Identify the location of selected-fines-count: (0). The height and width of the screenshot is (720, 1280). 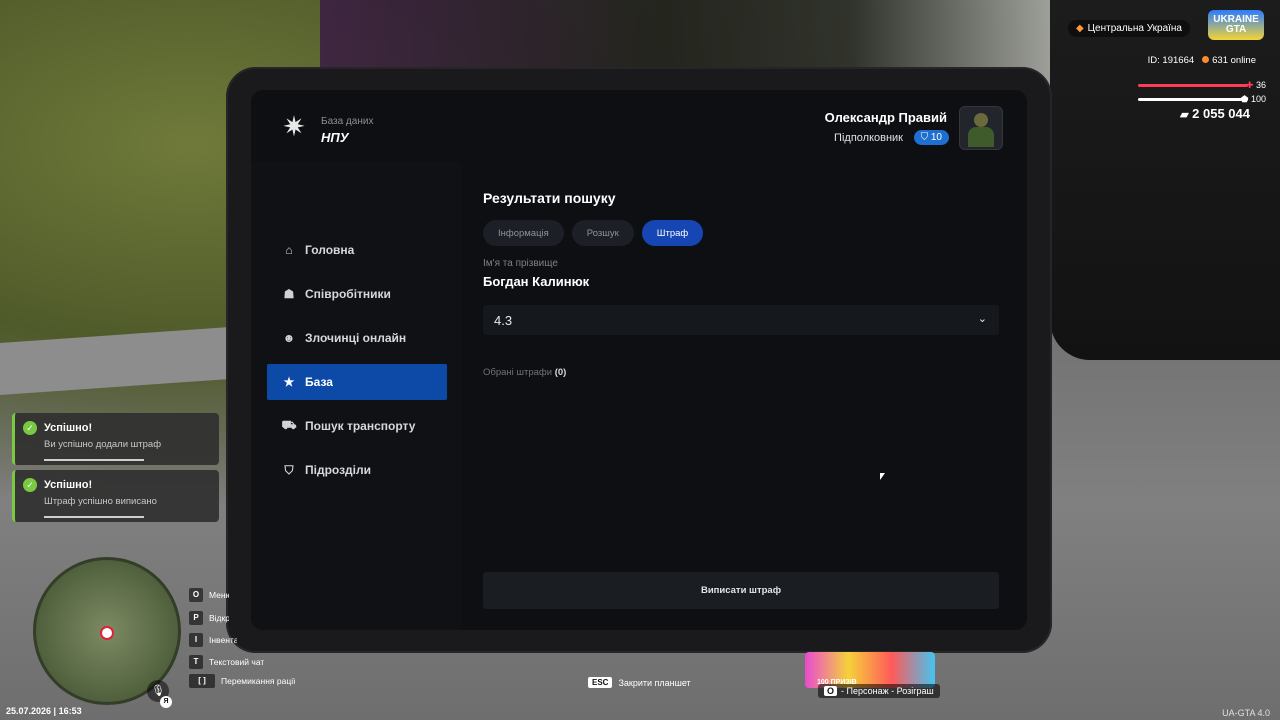
(560, 372).